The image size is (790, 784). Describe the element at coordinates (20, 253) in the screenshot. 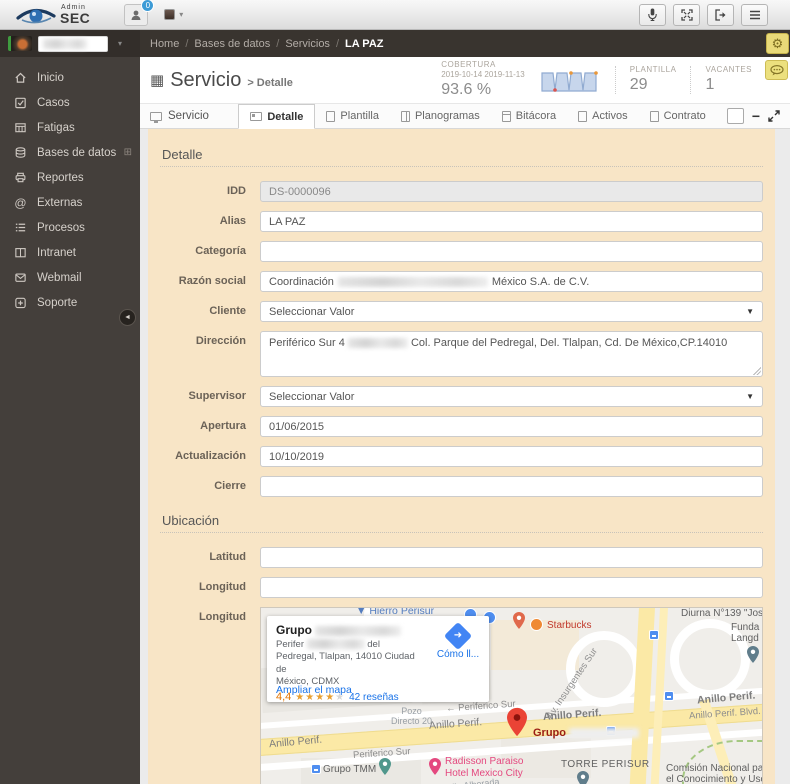

I see `columns-icon` at that location.